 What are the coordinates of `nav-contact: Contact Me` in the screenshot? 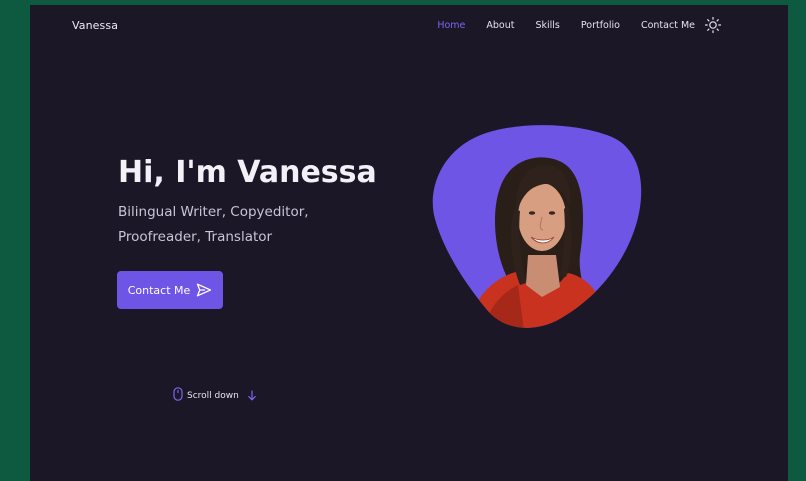 It's located at (668, 25).